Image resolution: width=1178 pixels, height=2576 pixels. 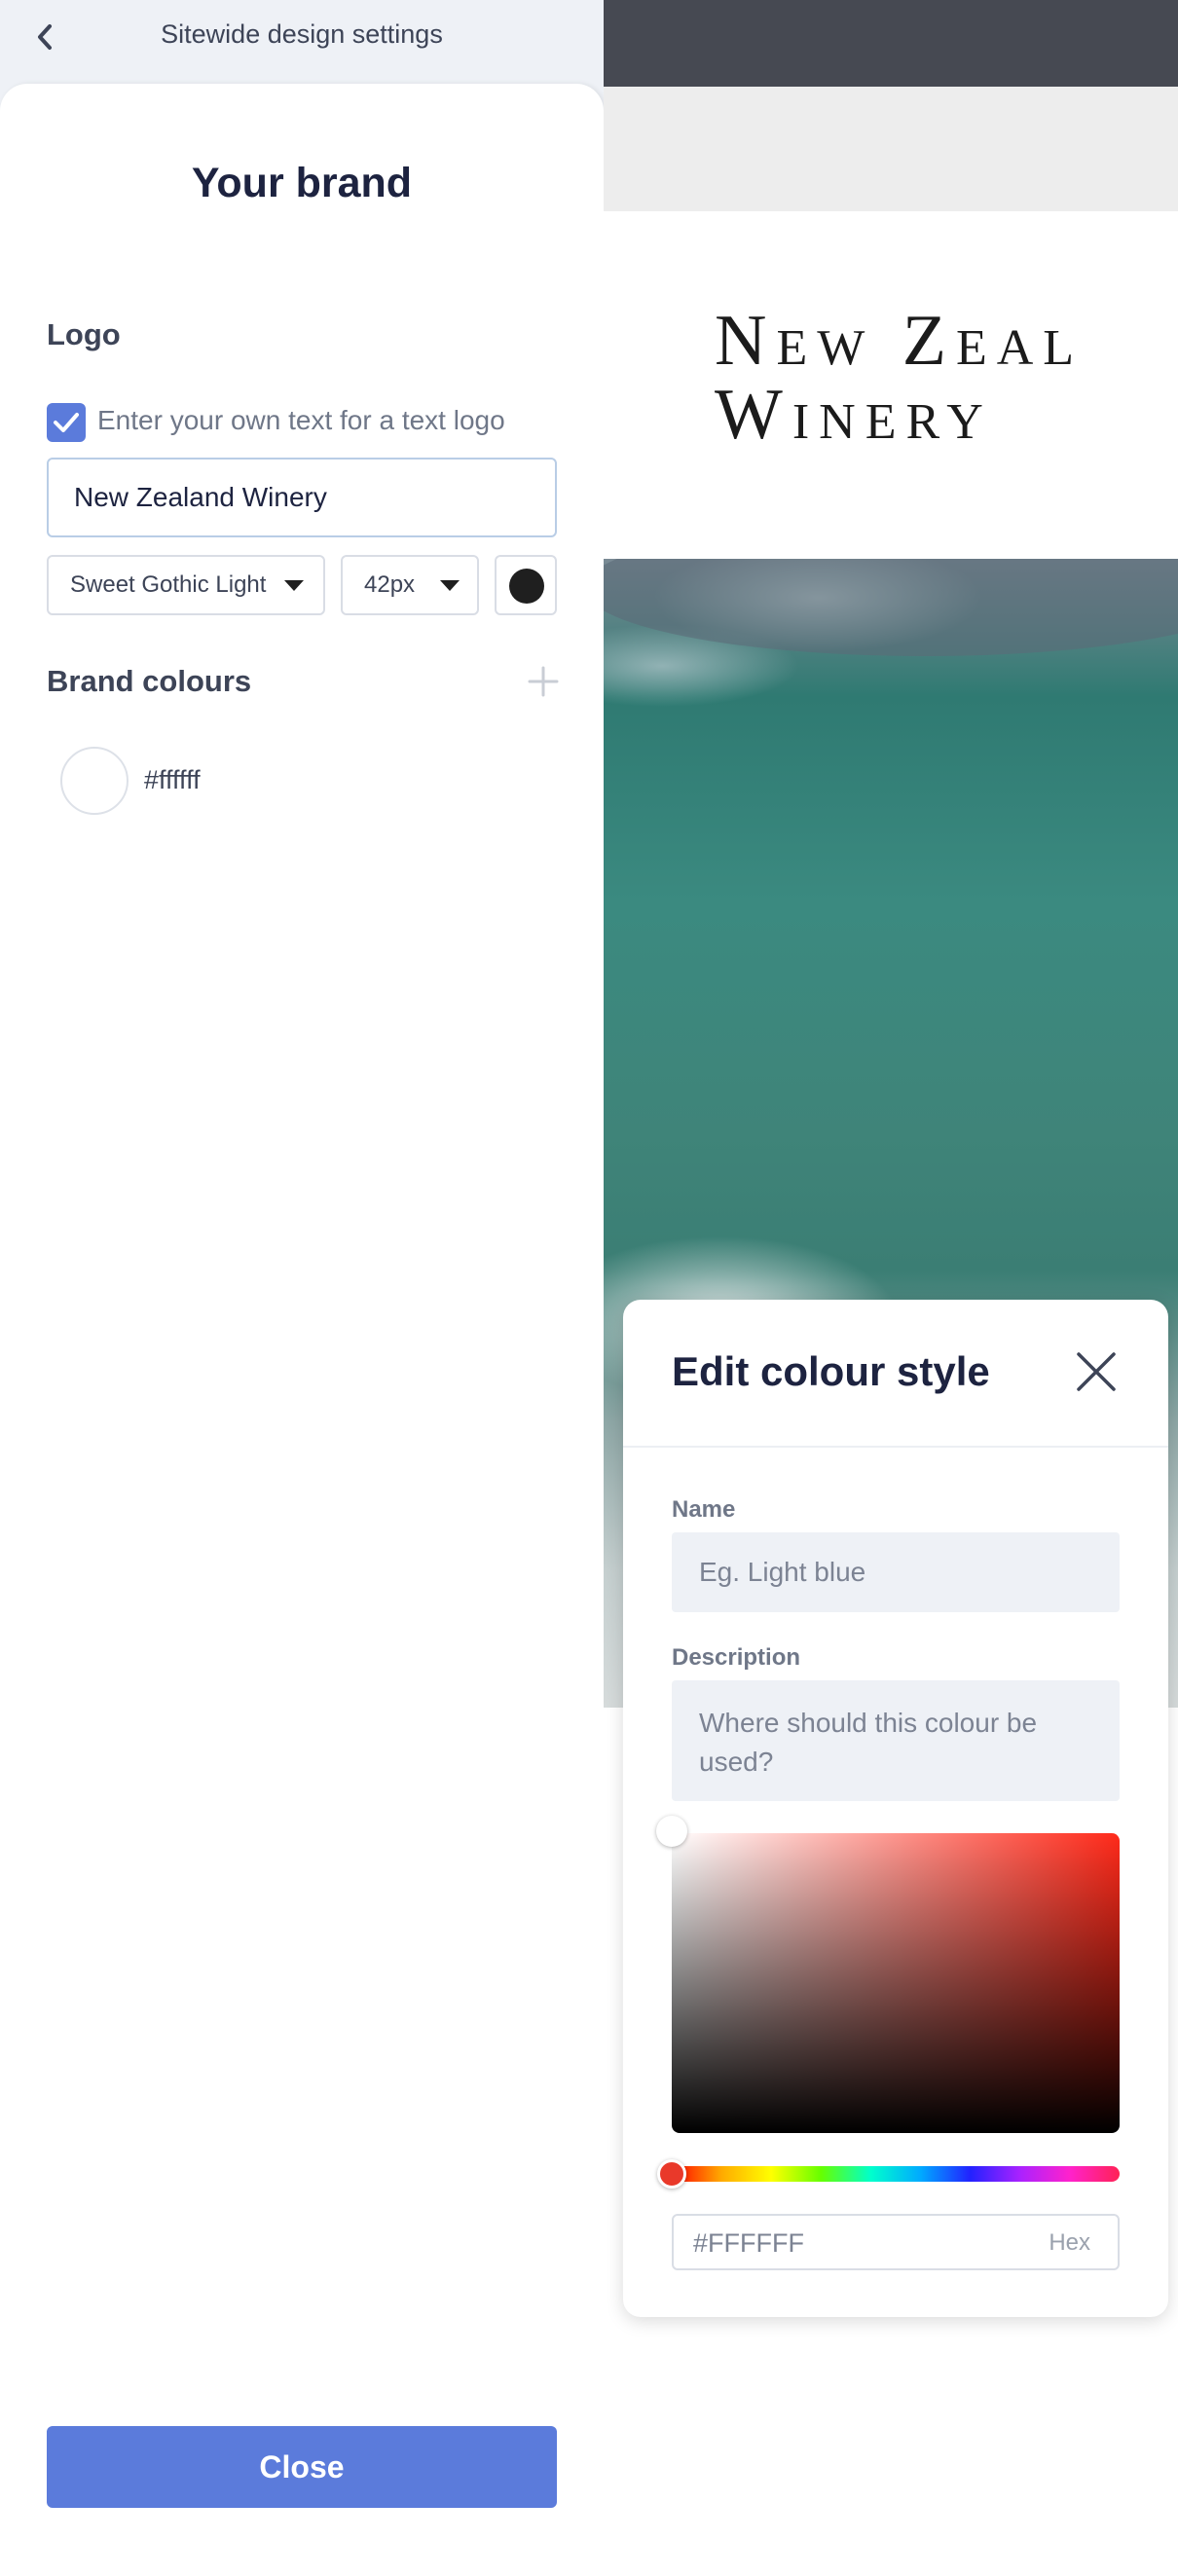 I want to click on logo-color-swatch, so click(x=526, y=586).